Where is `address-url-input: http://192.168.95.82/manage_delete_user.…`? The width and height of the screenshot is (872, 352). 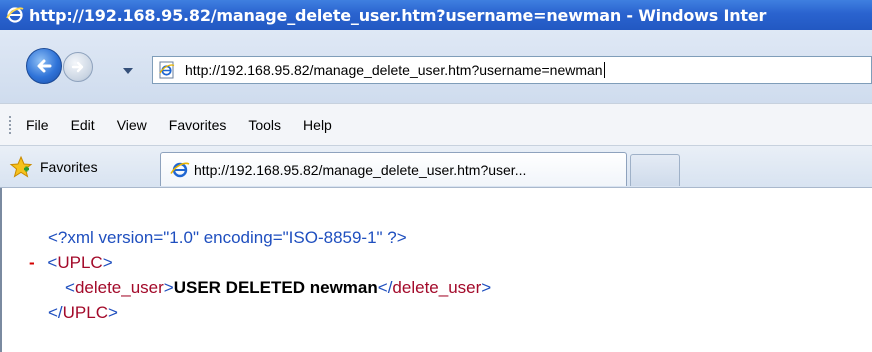
address-url-input: http://192.168.95.82/manage_delete_user.… is located at coordinates (394, 70).